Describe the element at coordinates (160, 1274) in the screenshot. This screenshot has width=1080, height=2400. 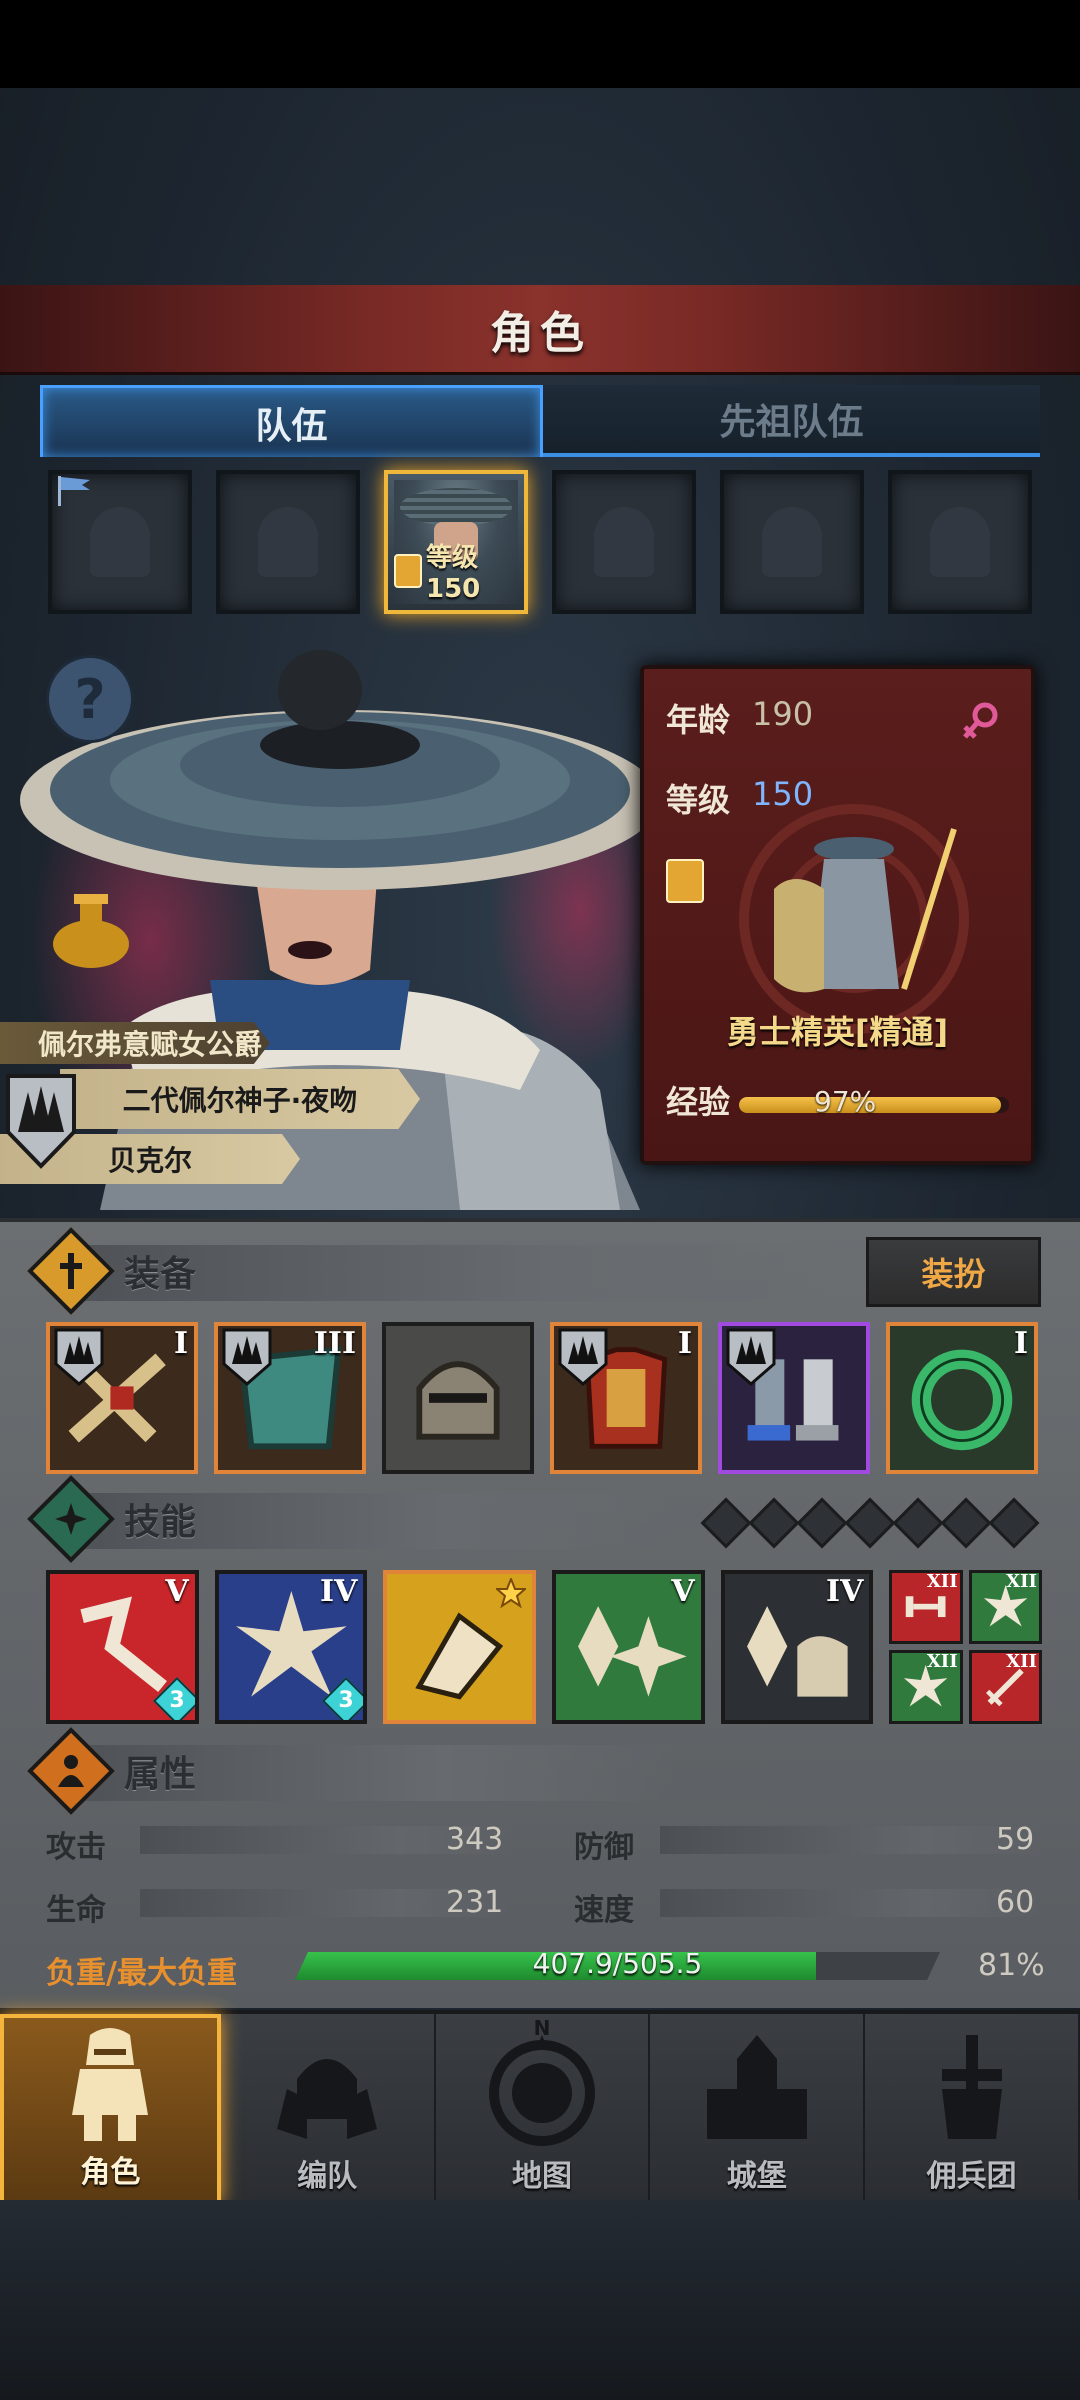
I see `equipment-title: 装备` at that location.